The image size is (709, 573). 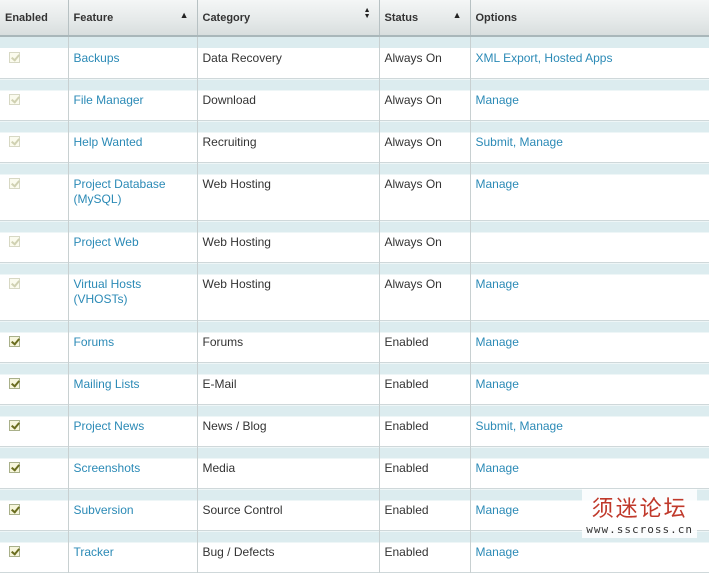 I want to click on category-cell: Download, so click(x=288, y=99).